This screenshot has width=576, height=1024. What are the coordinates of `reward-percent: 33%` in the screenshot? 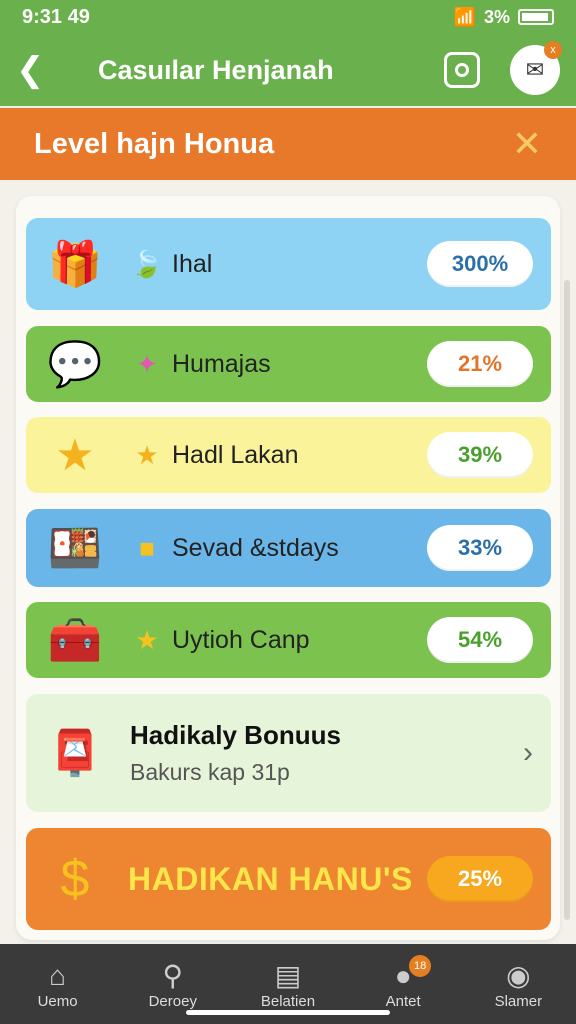 It's located at (480, 548).